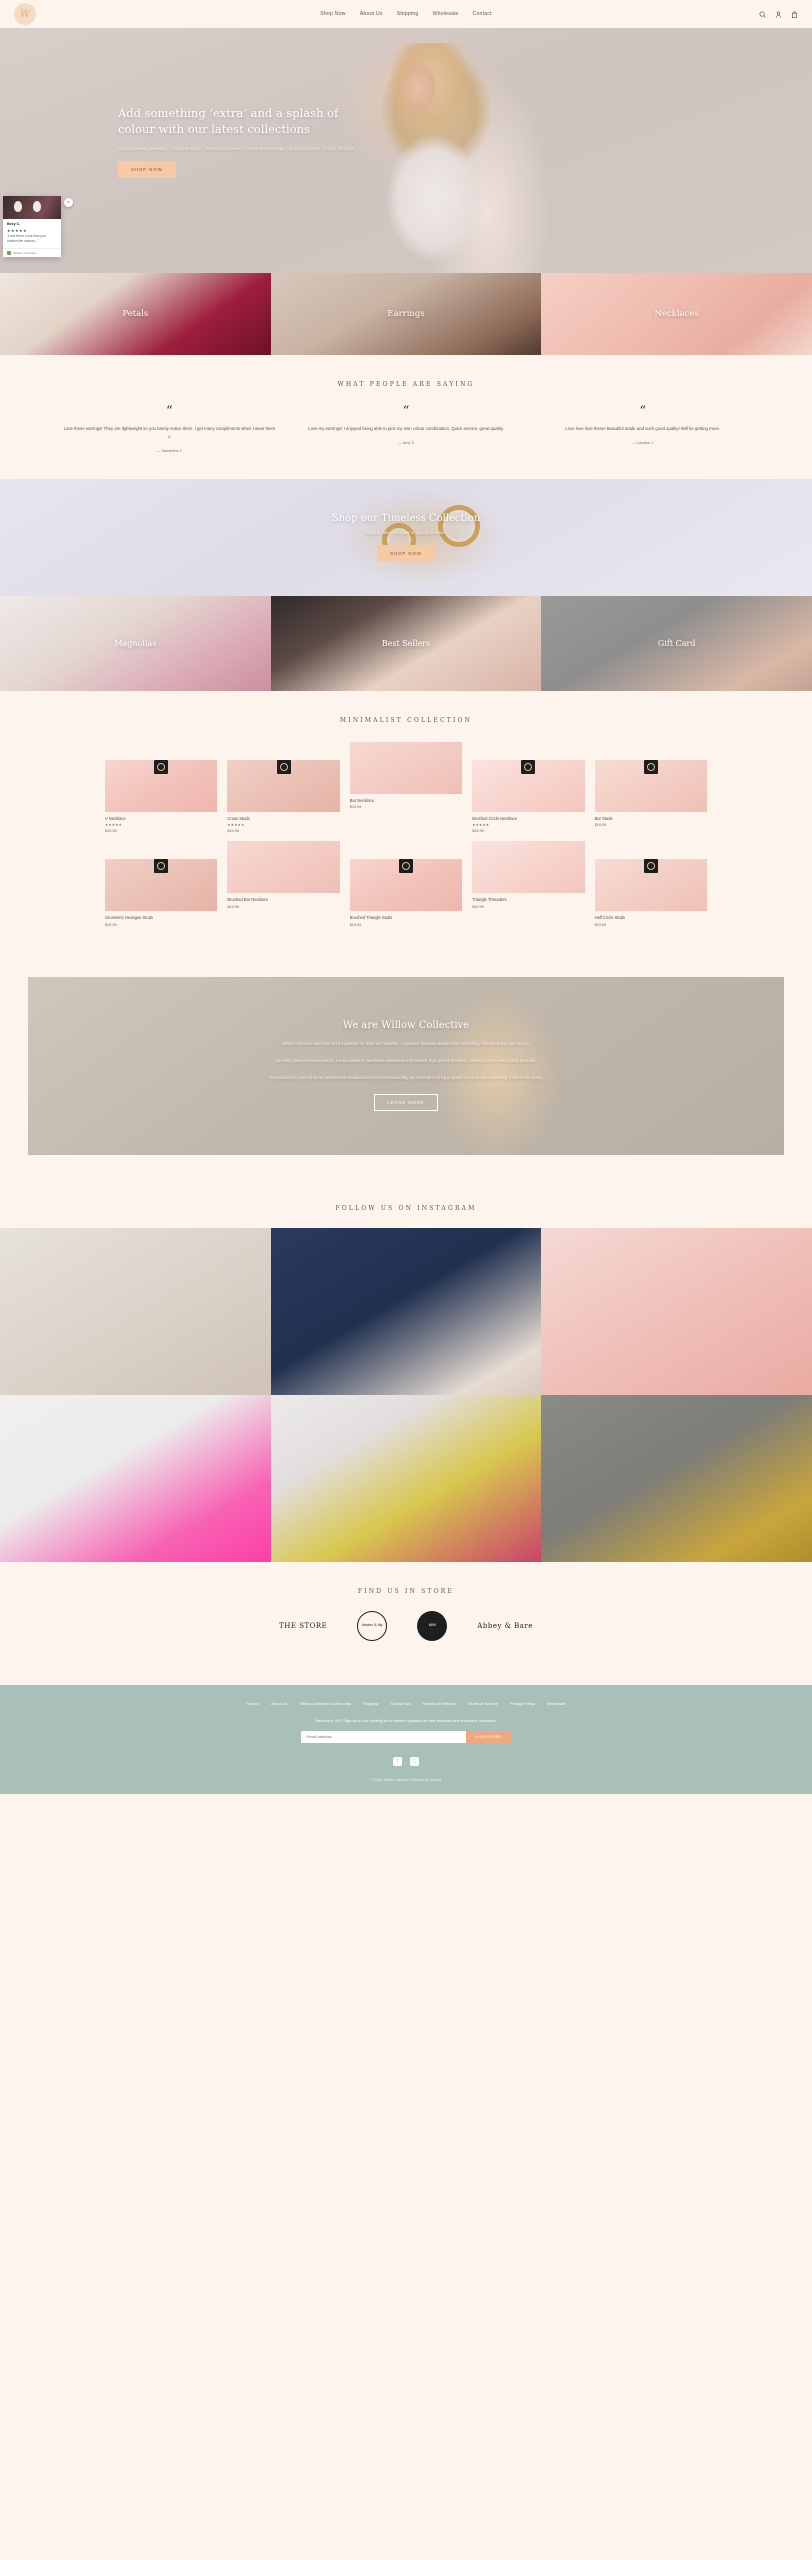 The width and height of the screenshot is (812, 2560). I want to click on category-tile-earrings: Earrings, so click(406, 314).